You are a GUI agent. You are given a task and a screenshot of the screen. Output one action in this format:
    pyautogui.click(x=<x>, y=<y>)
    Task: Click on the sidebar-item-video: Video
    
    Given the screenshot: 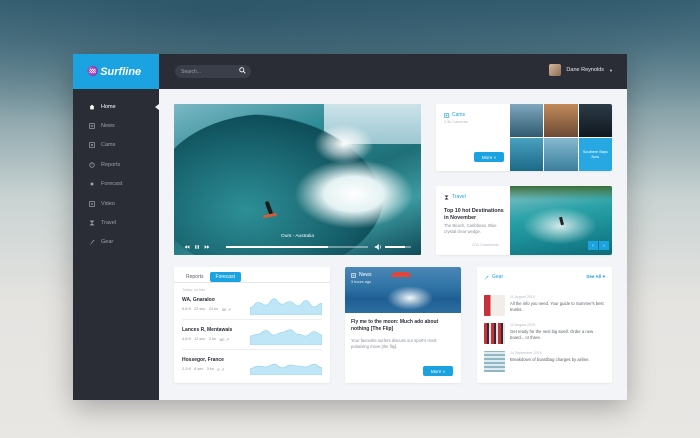 What is the action you would take?
    pyautogui.click(x=116, y=203)
    